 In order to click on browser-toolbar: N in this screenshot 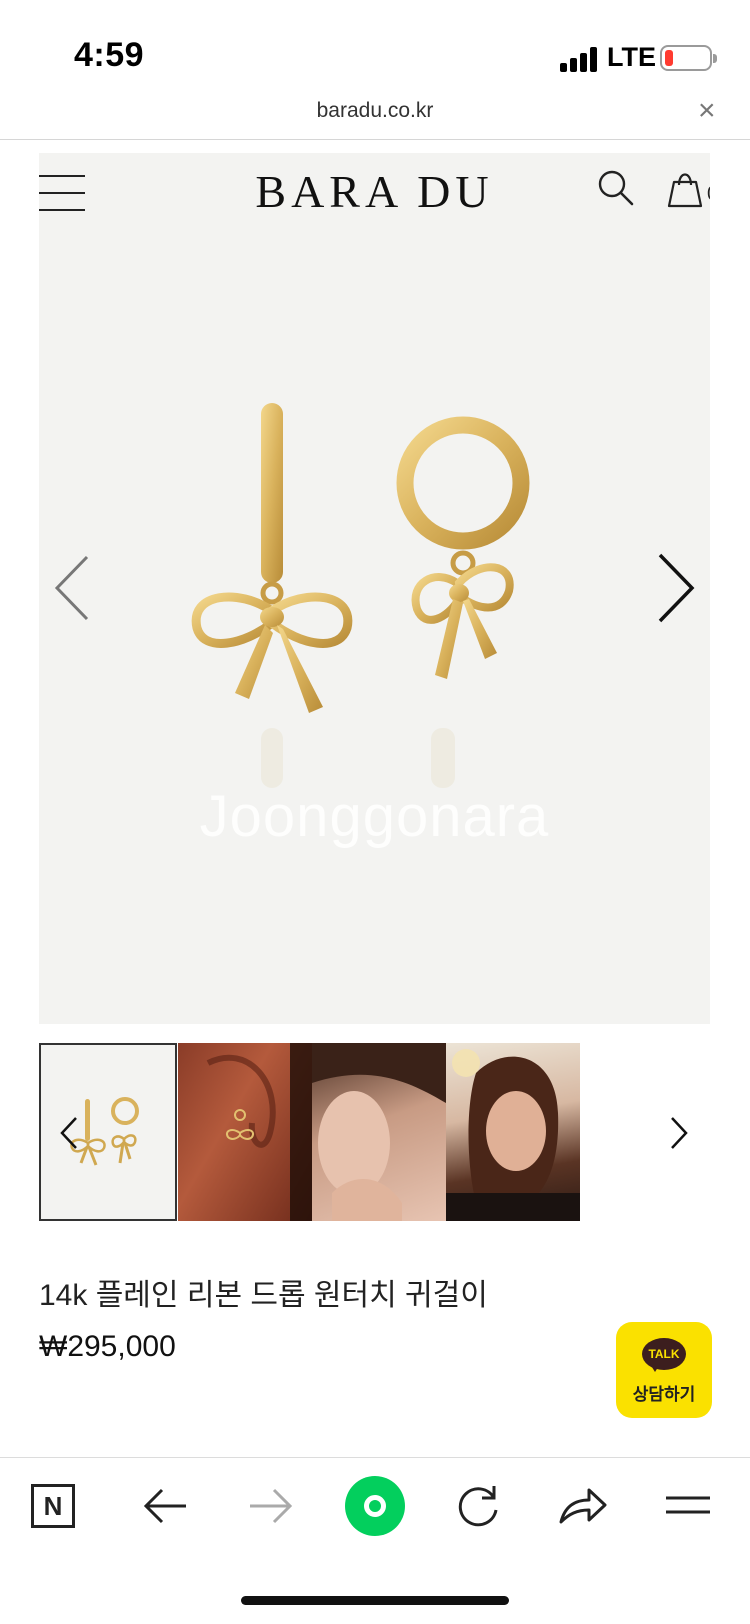, I will do `click(375, 1517)`.